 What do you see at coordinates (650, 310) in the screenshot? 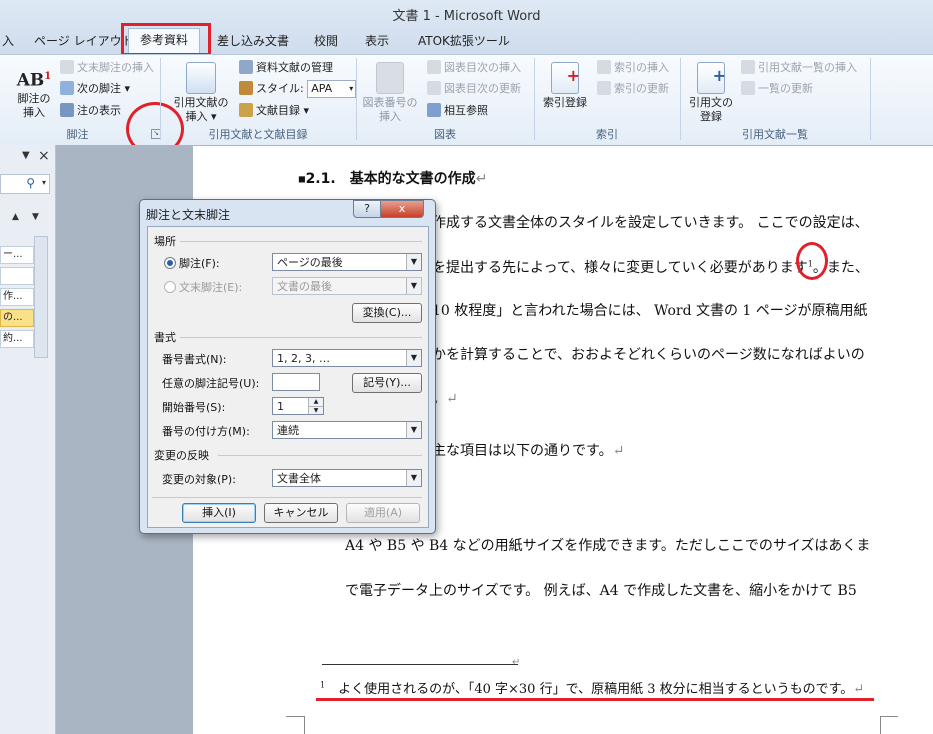
I see `body-line-3: 10 枚程度」と言われた場合には、 Word 文書の 1 ページが原稿用紙` at bounding box center [650, 310].